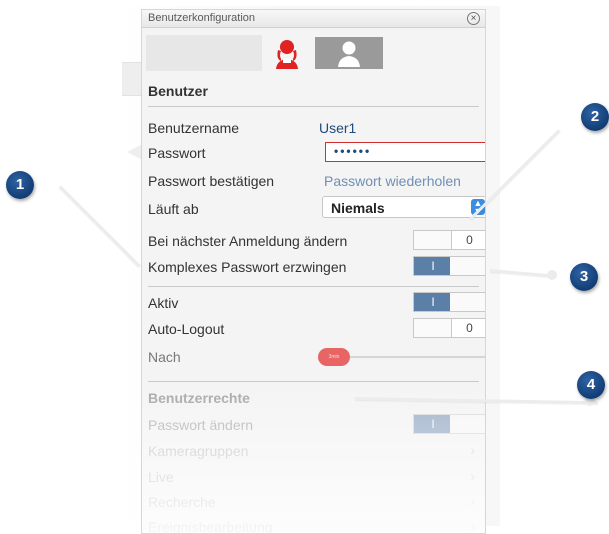 The width and height of the screenshot is (609, 534). Describe the element at coordinates (313, 55) in the screenshot. I see `user-type-selector` at that location.